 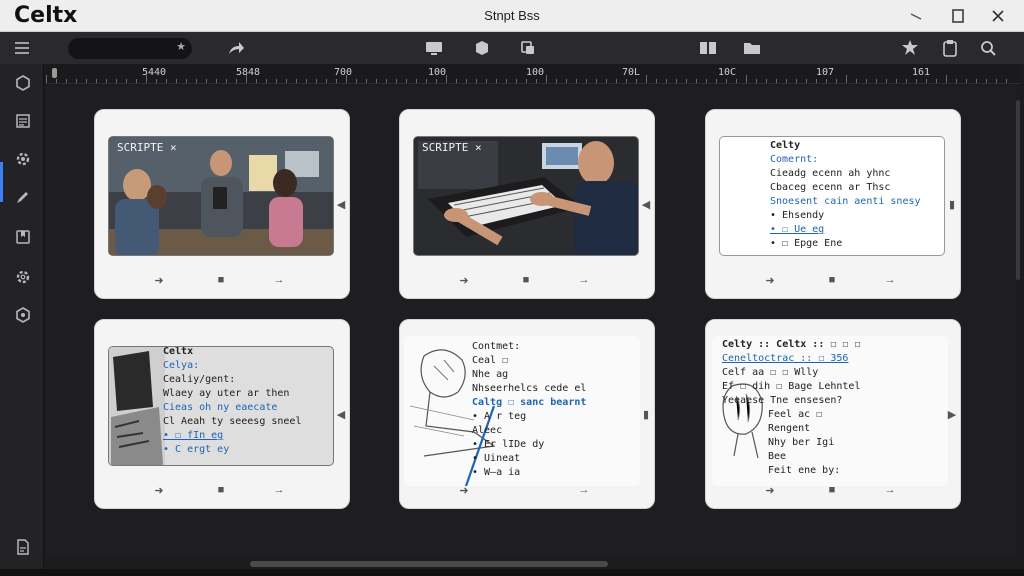 What do you see at coordinates (130, 48) in the screenshot?
I see `search-input: ★` at bounding box center [130, 48].